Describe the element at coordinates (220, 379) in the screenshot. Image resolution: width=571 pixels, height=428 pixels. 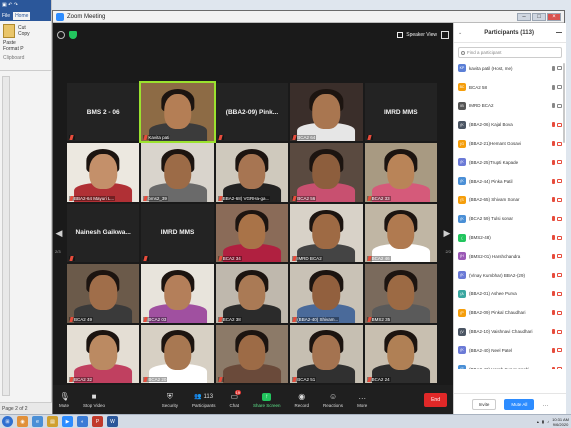
I see `tile-label` at that location.